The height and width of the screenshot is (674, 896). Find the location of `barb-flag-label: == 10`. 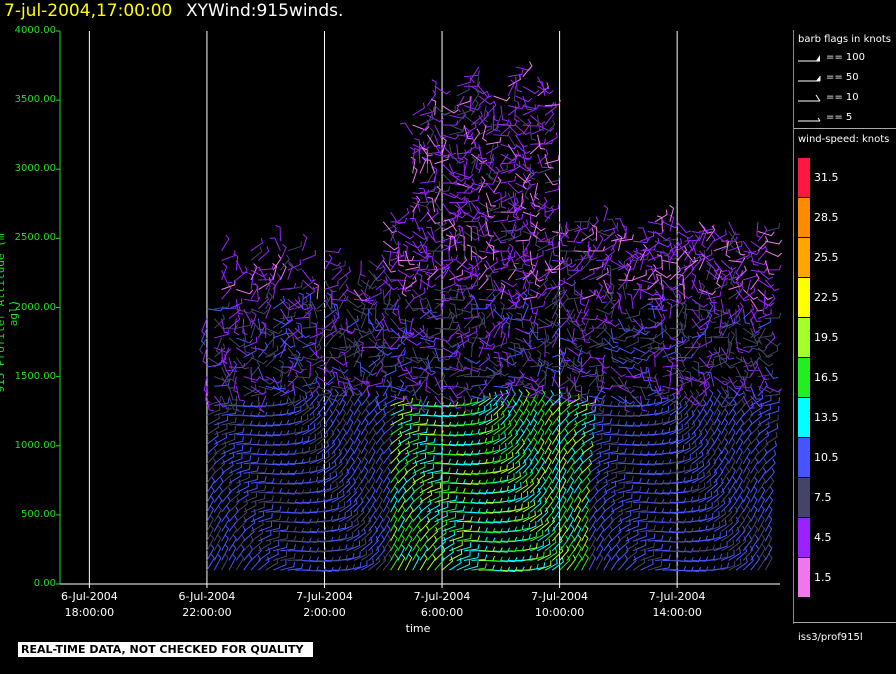

barb-flag-label: == 10 is located at coordinates (842, 97).